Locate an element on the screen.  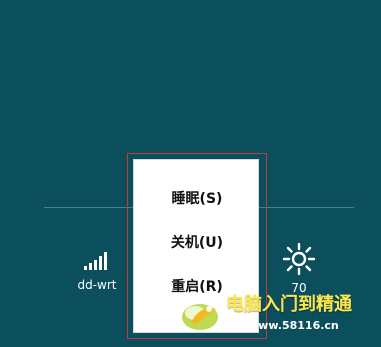
brightness-value: 70 is located at coordinates (299, 288).